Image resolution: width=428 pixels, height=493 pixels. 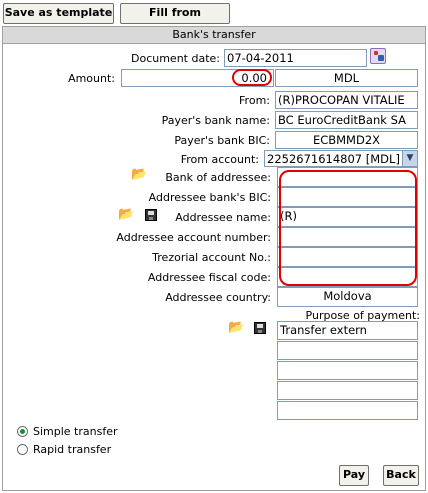 What do you see at coordinates (218, 177) in the screenshot?
I see `bank-of-addressee-label: Bank of addressee:` at bounding box center [218, 177].